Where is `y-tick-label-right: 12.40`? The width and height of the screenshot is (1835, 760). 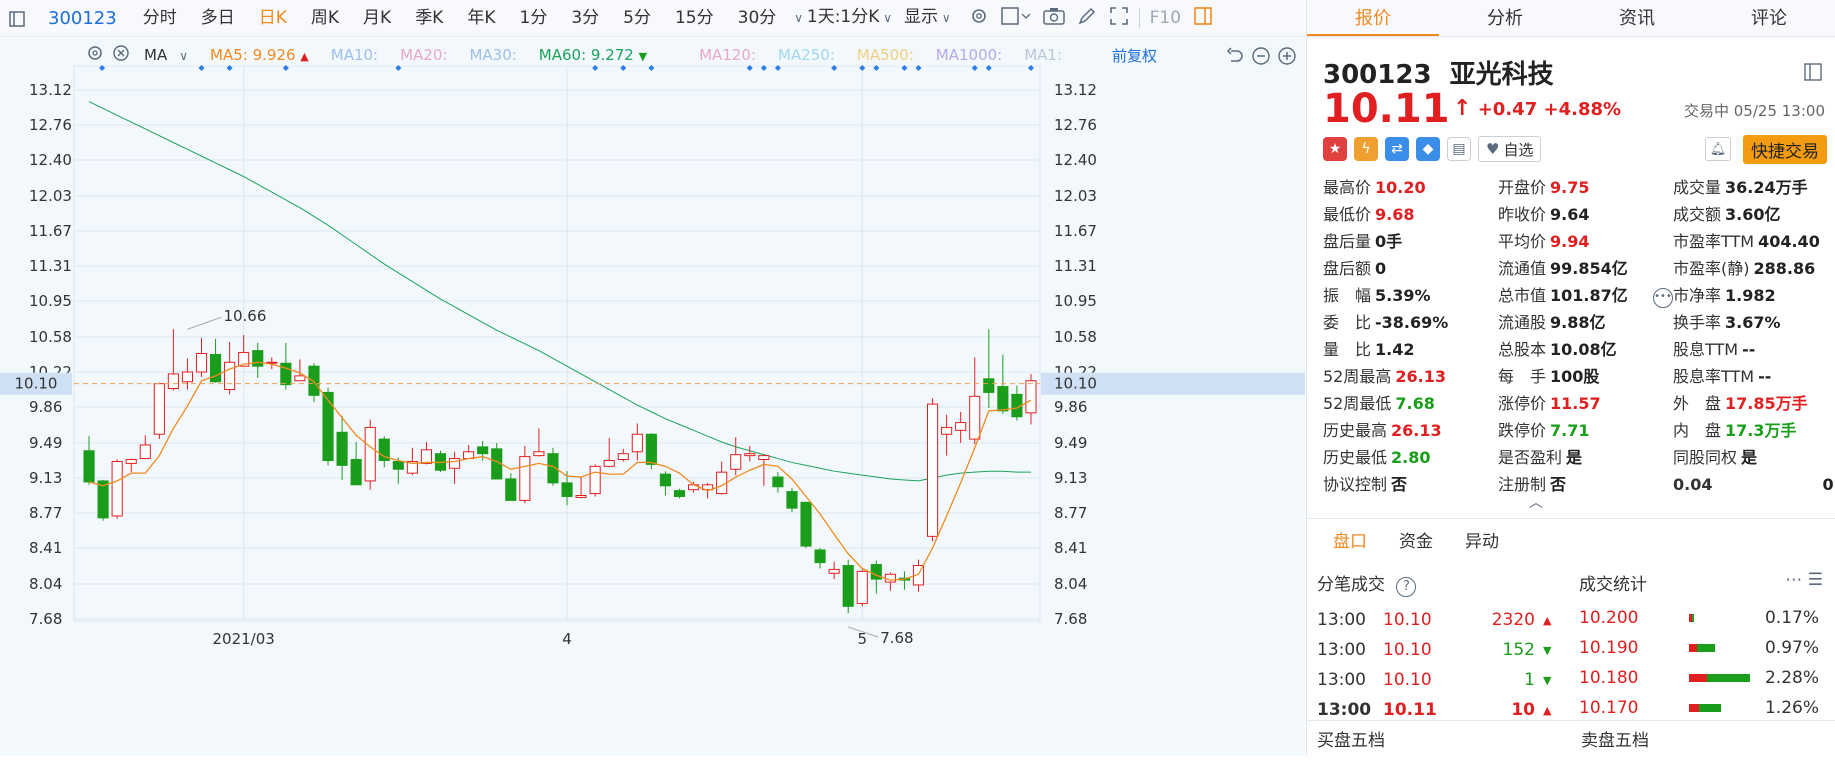
y-tick-label-right: 12.40 is located at coordinates (1075, 160).